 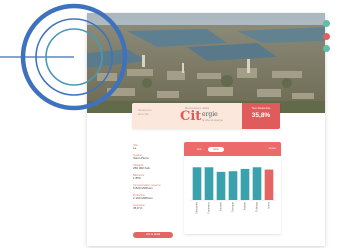 I want to click on logo-cit-text: Cit, so click(x=191, y=116).